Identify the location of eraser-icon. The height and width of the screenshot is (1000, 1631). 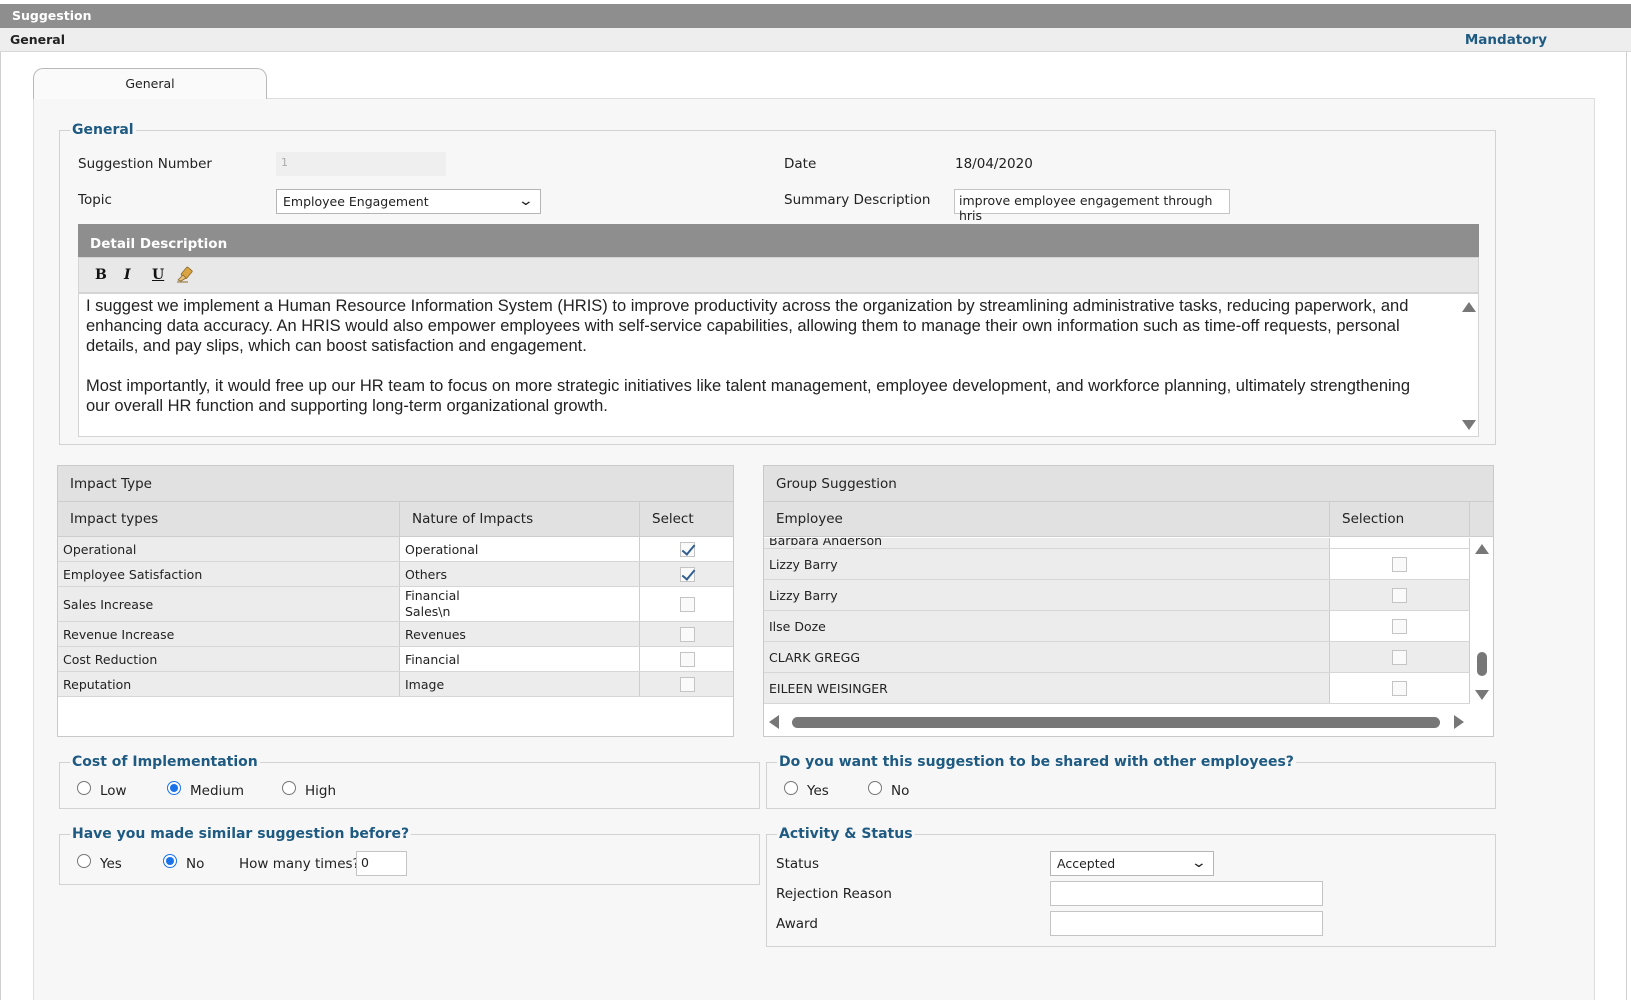
(185, 274).